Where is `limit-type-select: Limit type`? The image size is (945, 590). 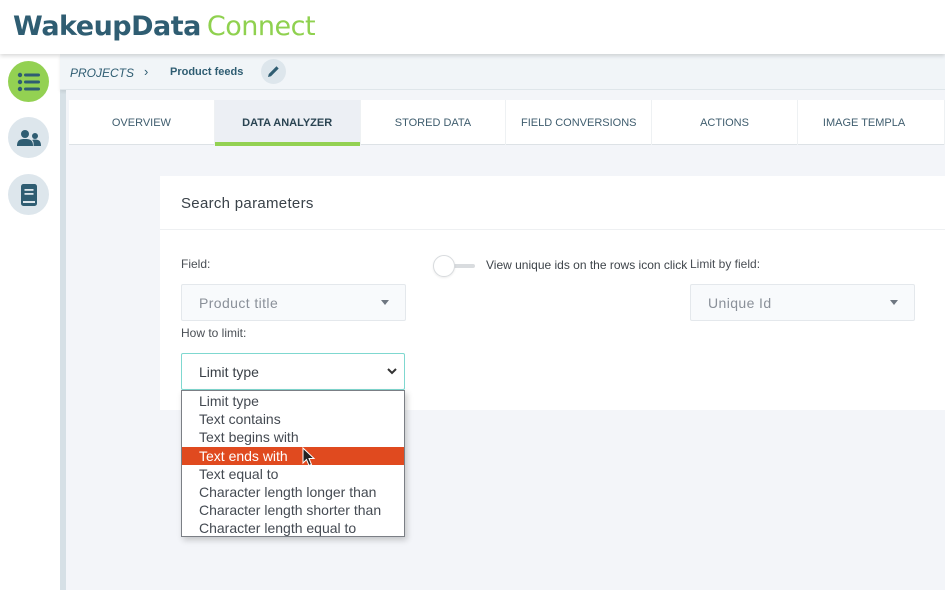 limit-type-select: Limit type is located at coordinates (293, 371).